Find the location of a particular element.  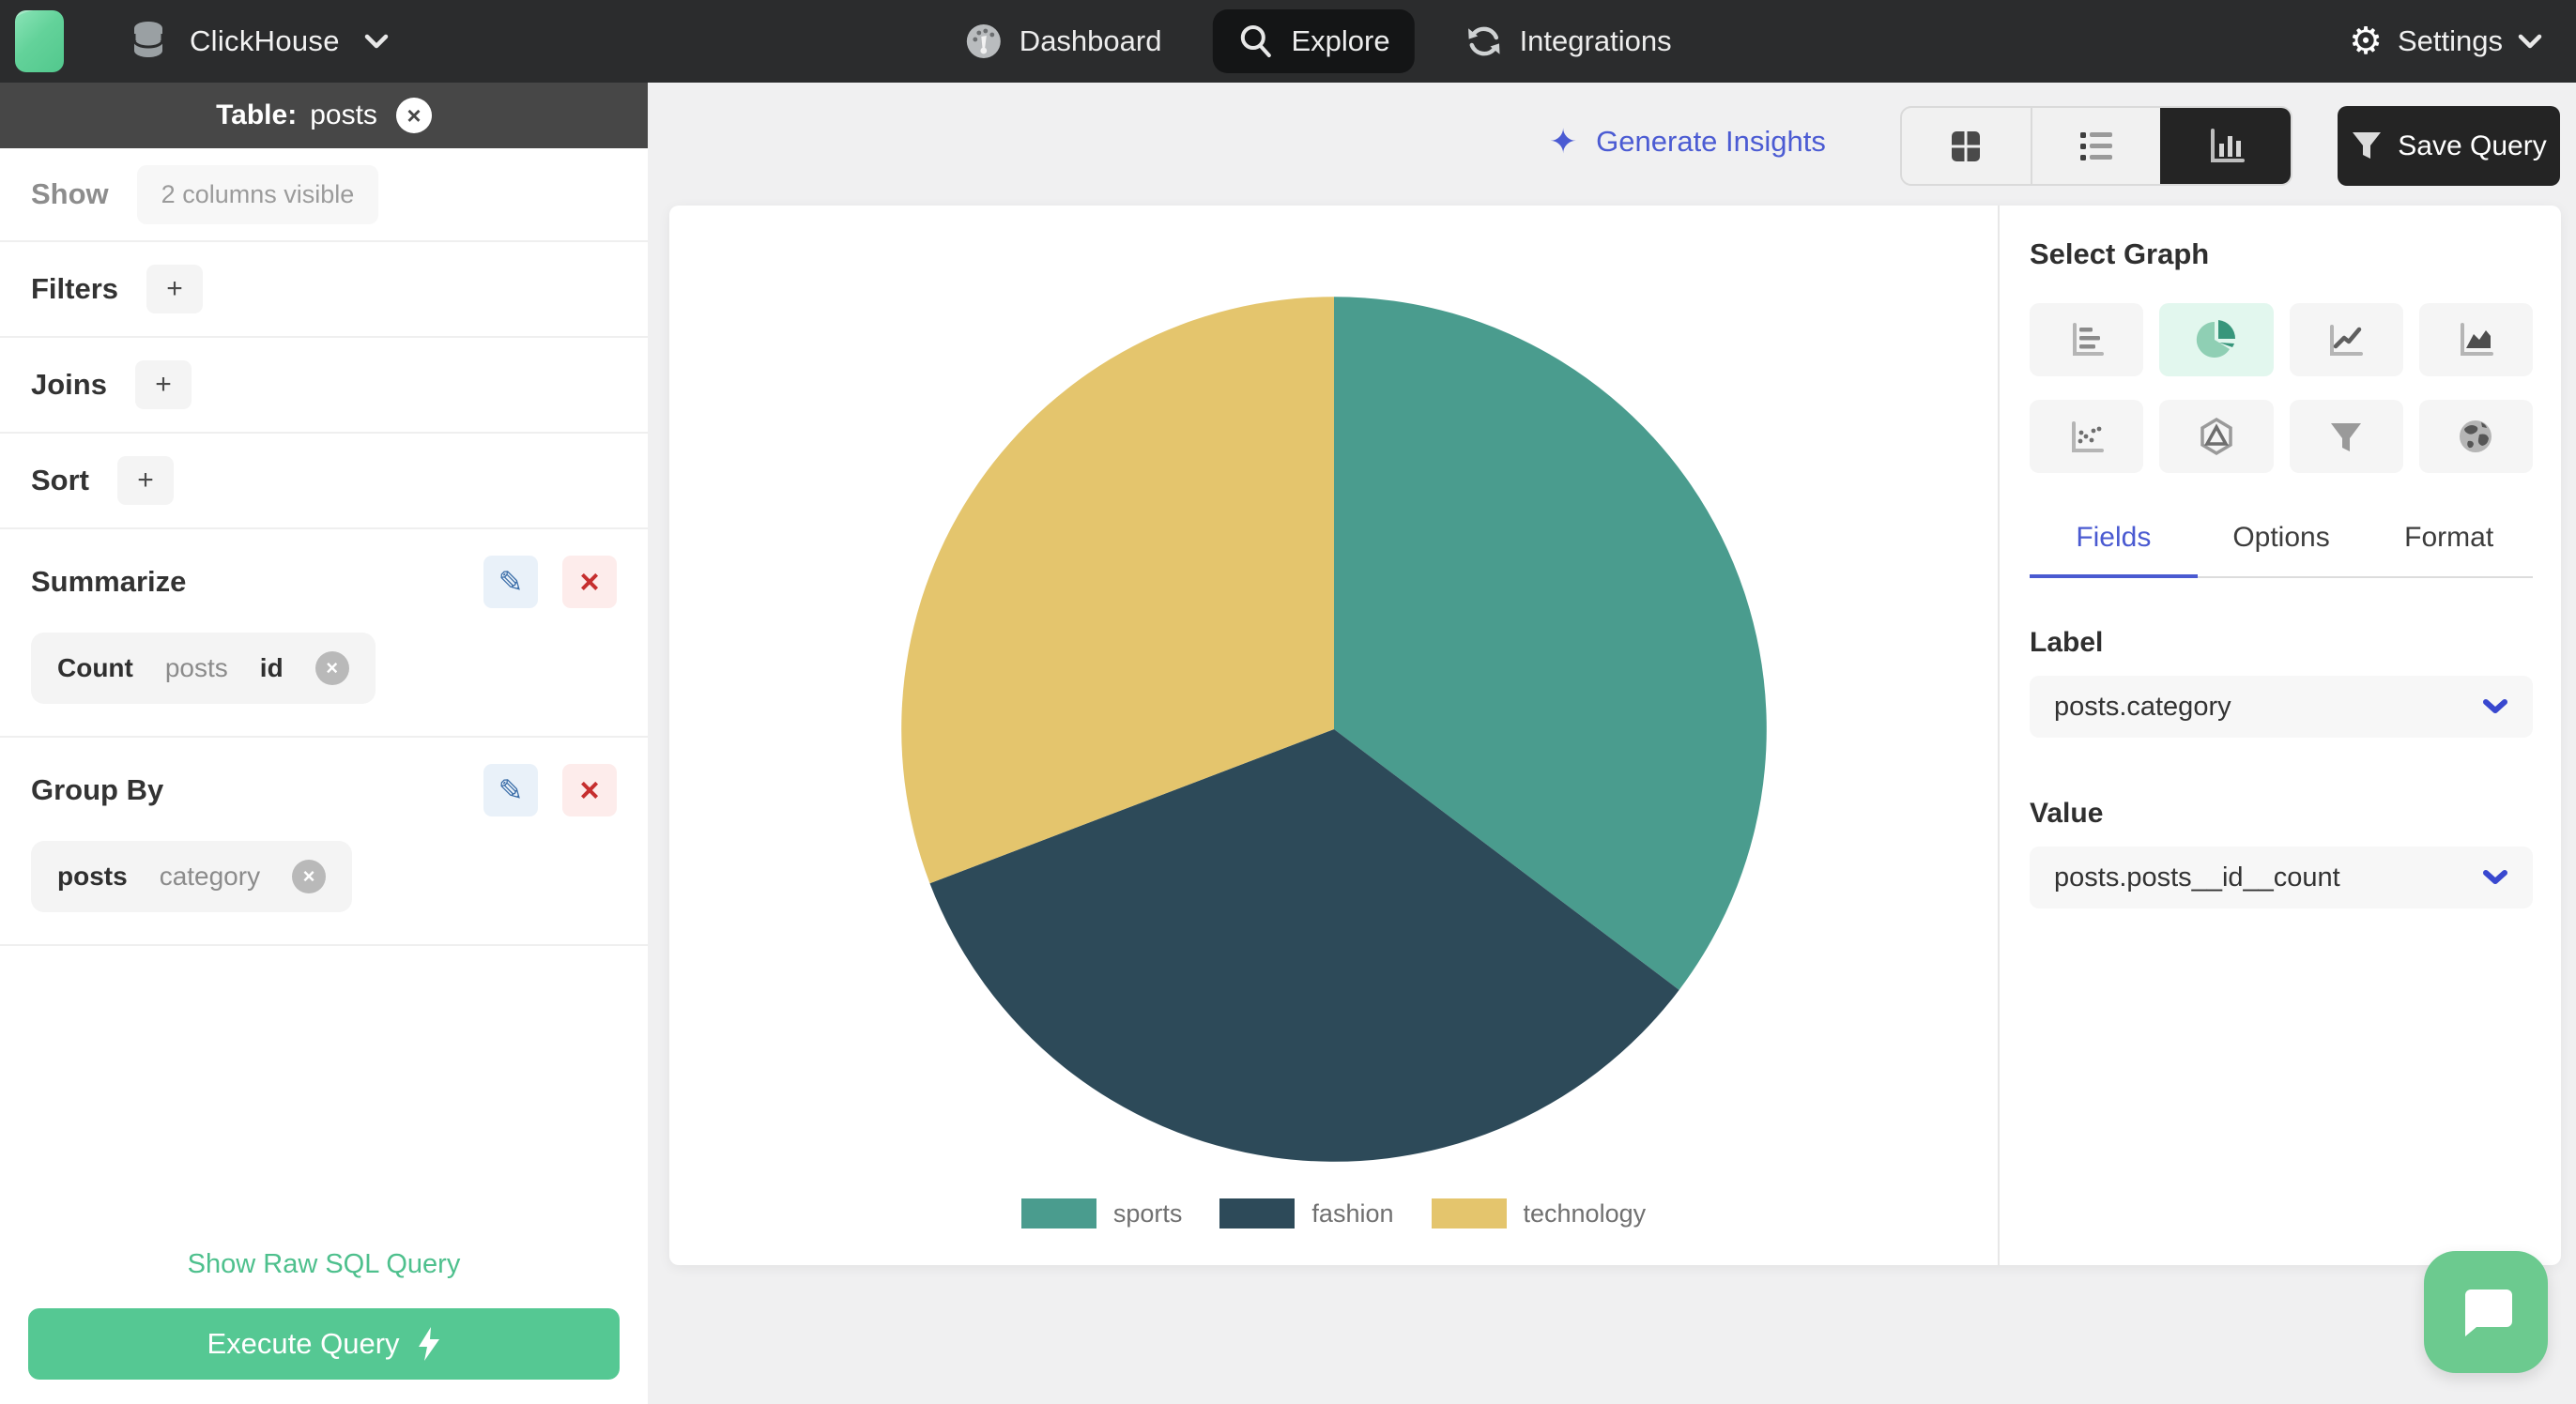

nav-item-dashboard: Dashboard is located at coordinates (1064, 41).